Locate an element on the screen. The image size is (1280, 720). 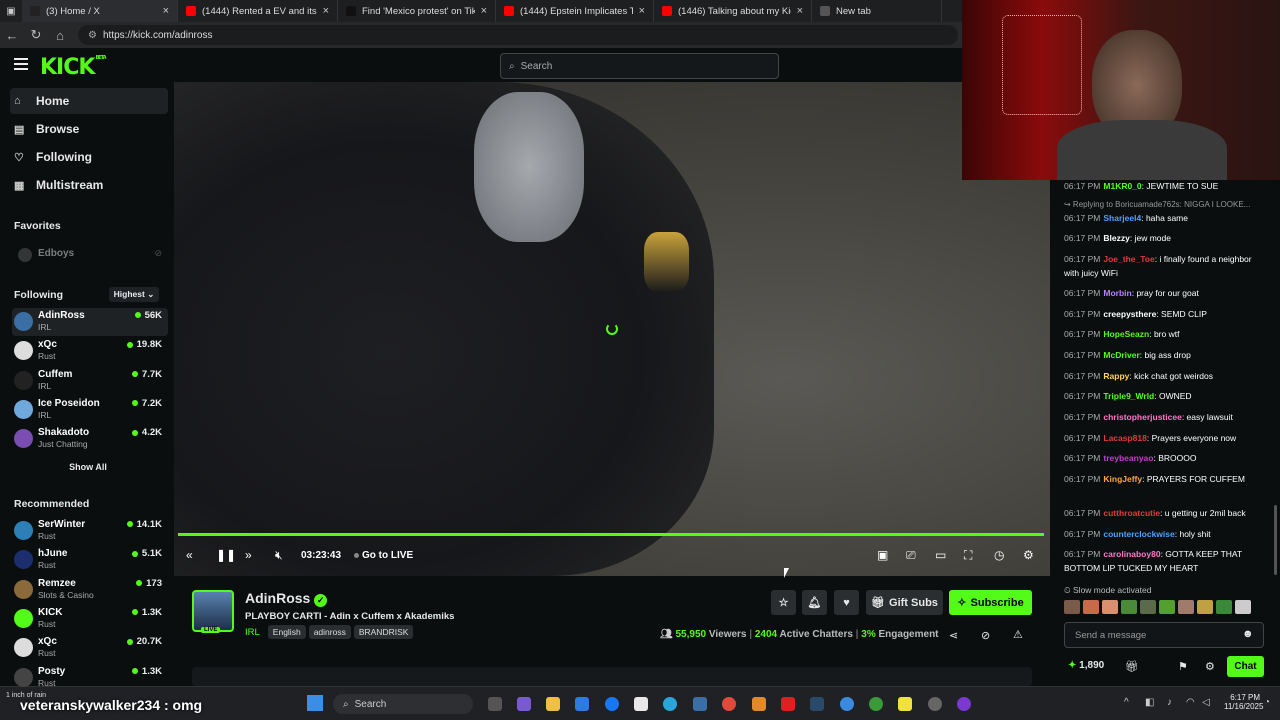
browser-tab: New tab is located at coordinates (877, 11).